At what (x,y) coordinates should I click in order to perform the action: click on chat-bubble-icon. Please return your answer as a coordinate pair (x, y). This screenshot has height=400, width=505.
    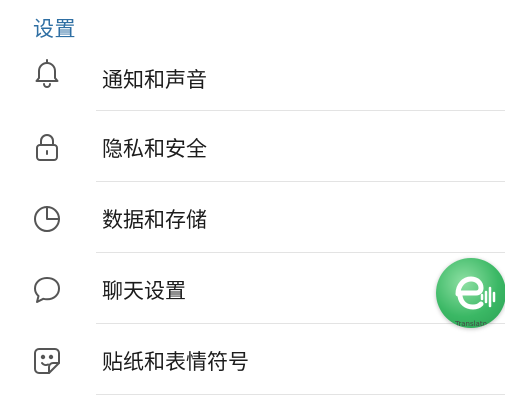
    Looking at the image, I should click on (47, 290).